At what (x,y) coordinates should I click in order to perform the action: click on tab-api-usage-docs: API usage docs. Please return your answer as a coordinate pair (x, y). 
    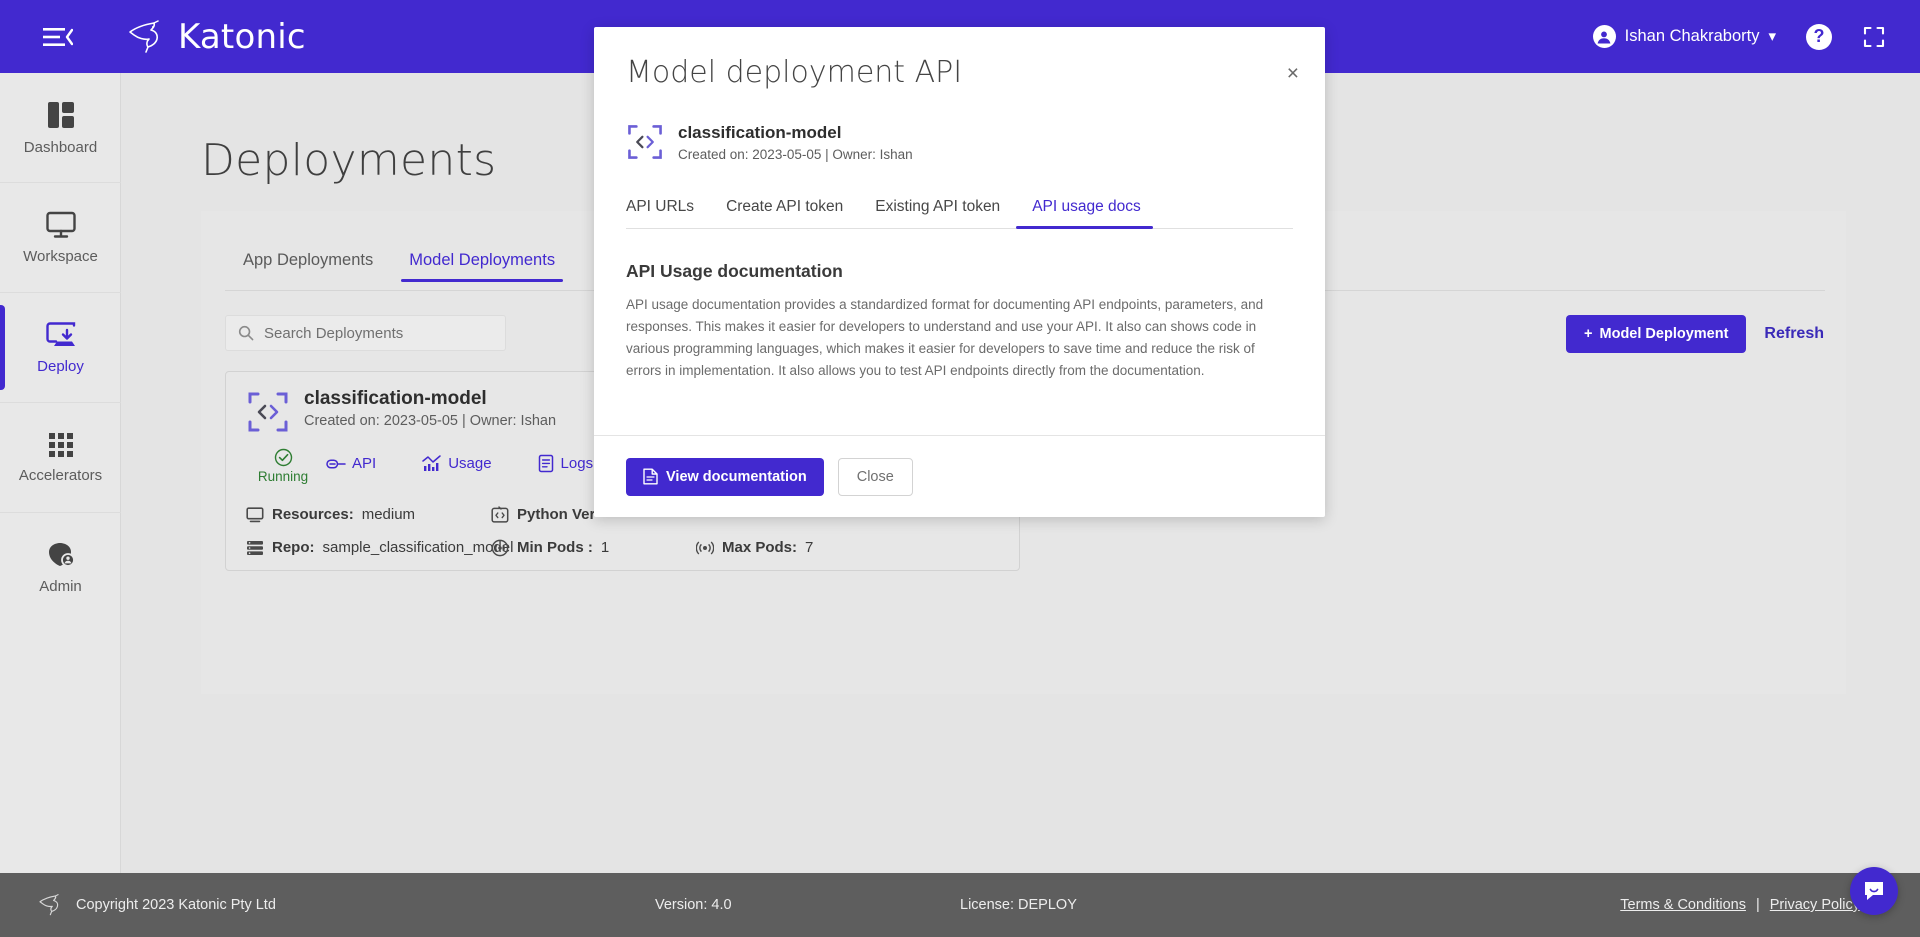
    Looking at the image, I should click on (1086, 213).